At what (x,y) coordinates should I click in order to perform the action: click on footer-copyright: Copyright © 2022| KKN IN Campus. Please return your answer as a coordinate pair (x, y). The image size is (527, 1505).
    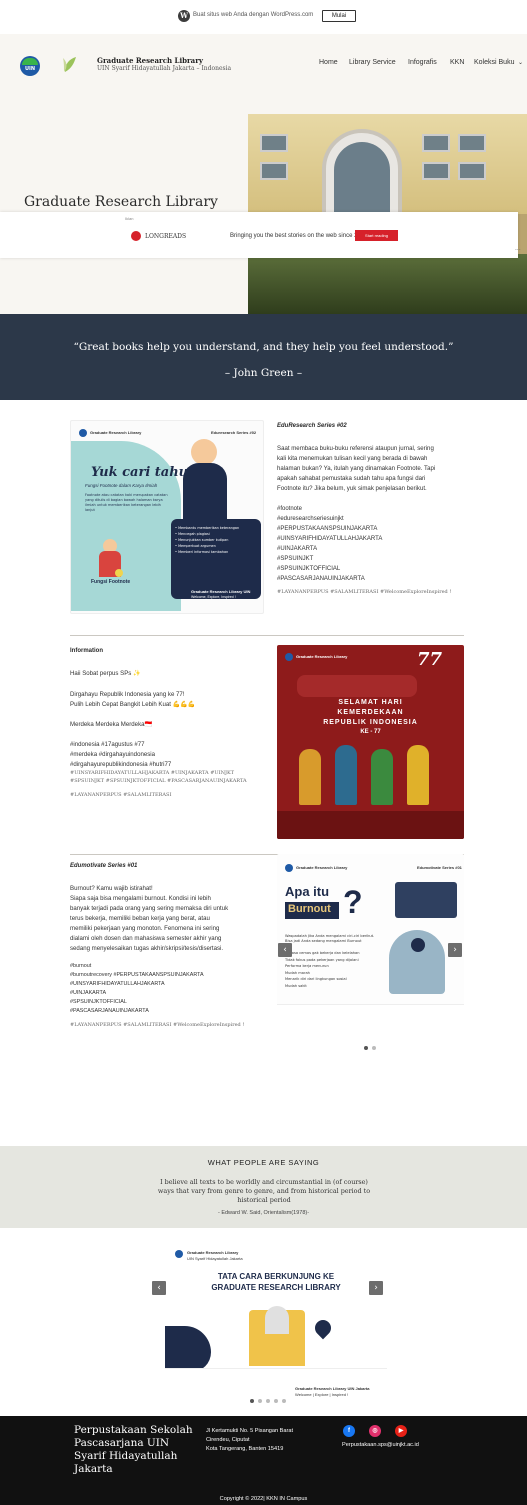
    Looking at the image, I should click on (263, 1499).